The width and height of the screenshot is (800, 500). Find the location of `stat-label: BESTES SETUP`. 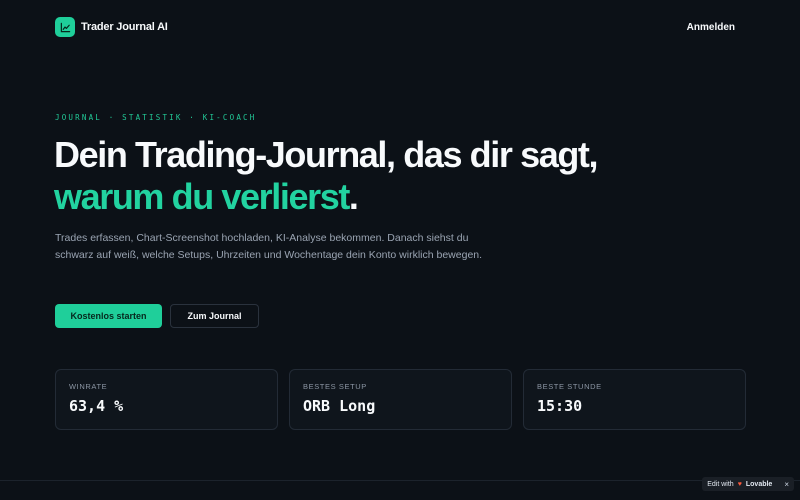

stat-label: BESTES SETUP is located at coordinates (335, 386).